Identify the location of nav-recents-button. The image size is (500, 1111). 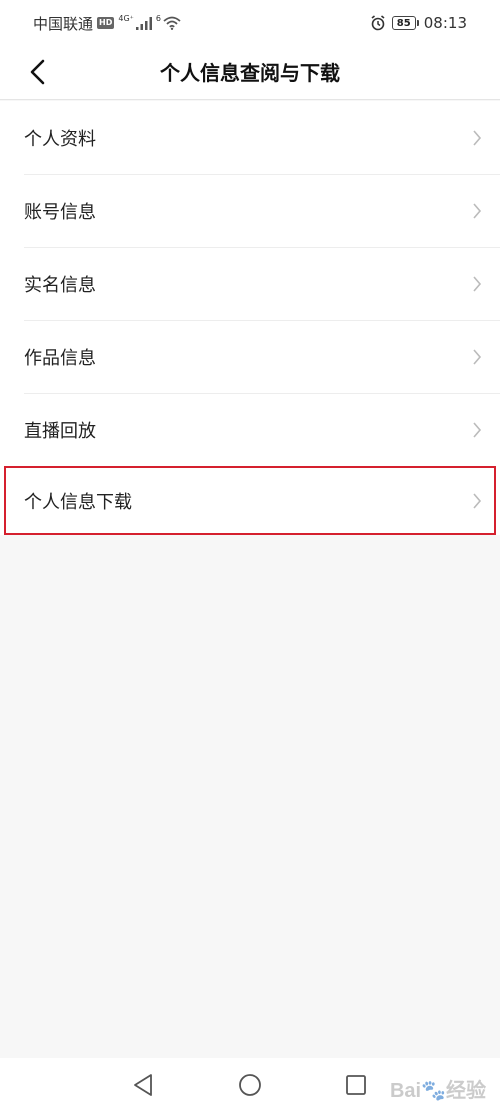
(356, 1085).